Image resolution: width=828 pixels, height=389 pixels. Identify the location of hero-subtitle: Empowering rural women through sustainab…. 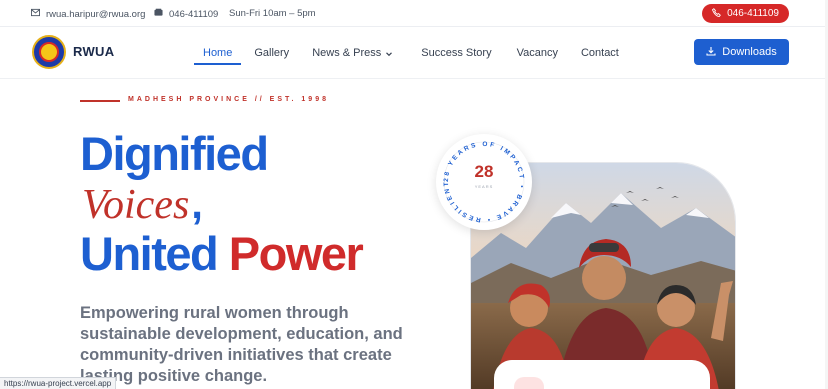
(241, 344).